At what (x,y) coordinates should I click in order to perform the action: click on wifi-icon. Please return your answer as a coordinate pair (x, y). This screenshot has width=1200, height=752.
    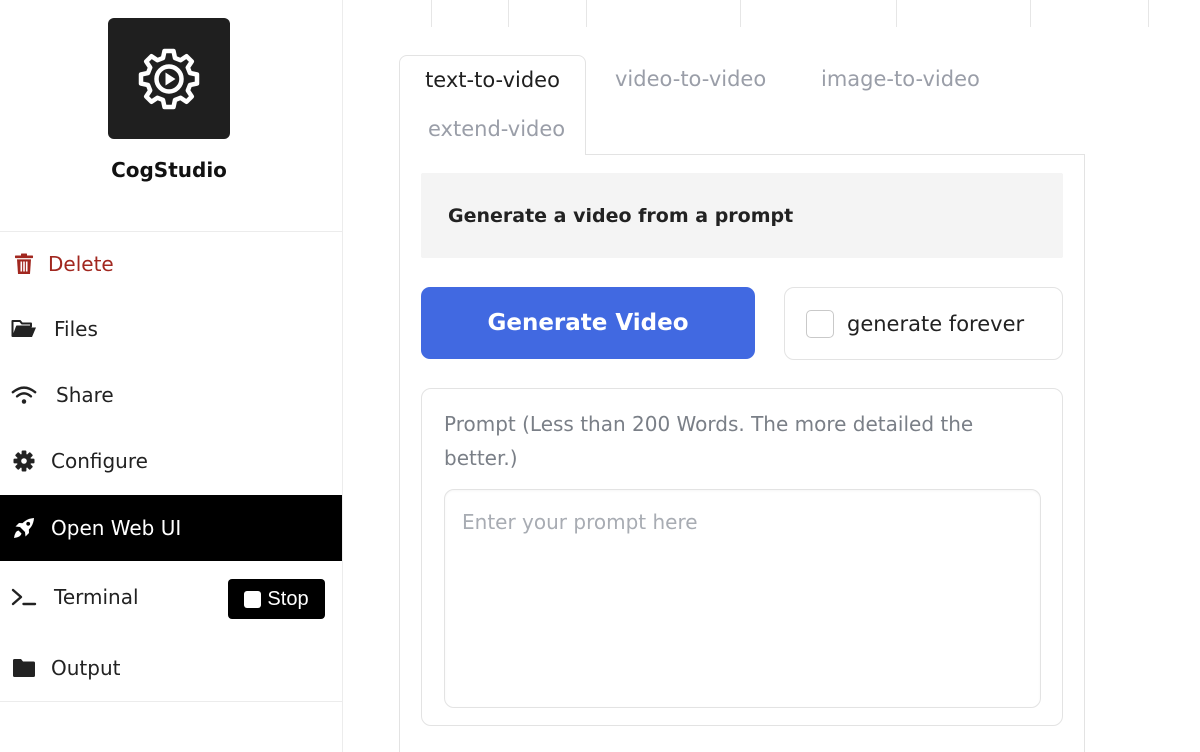
    Looking at the image, I should click on (24, 395).